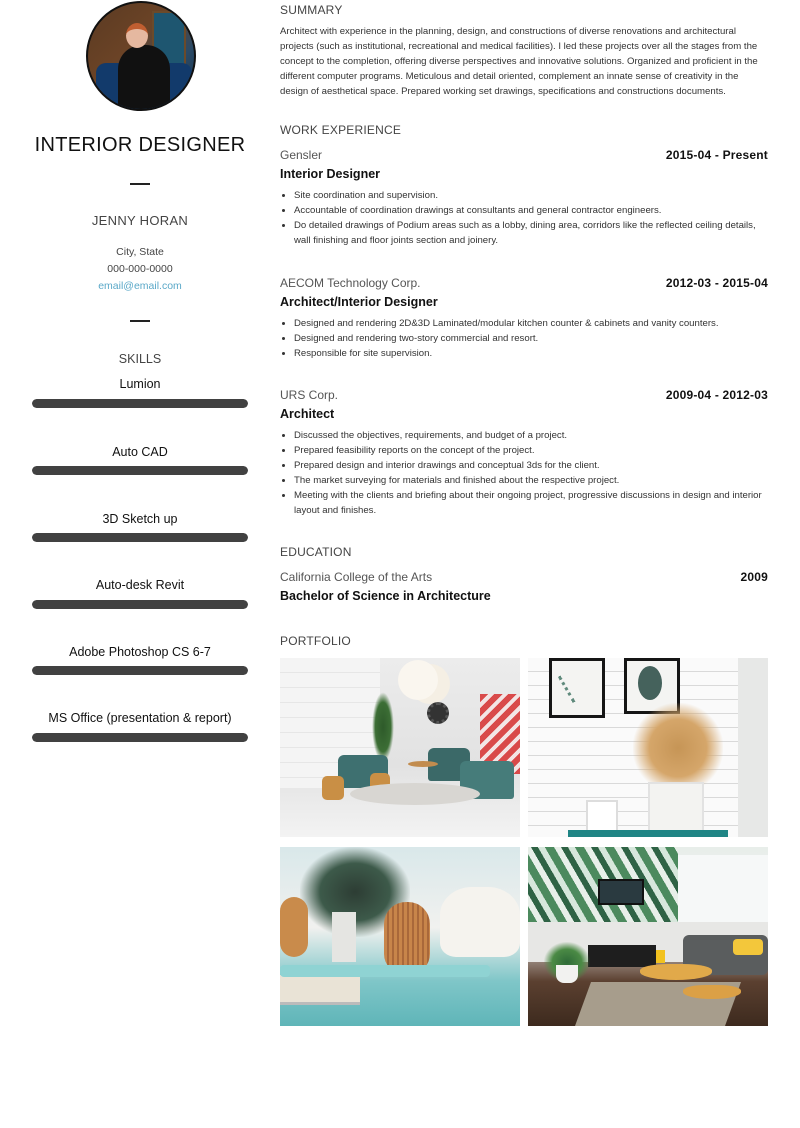 The height and width of the screenshot is (1128, 800). What do you see at coordinates (140, 660) in the screenshot?
I see `skill-item: Adobe Photoshop CS 6-7` at bounding box center [140, 660].